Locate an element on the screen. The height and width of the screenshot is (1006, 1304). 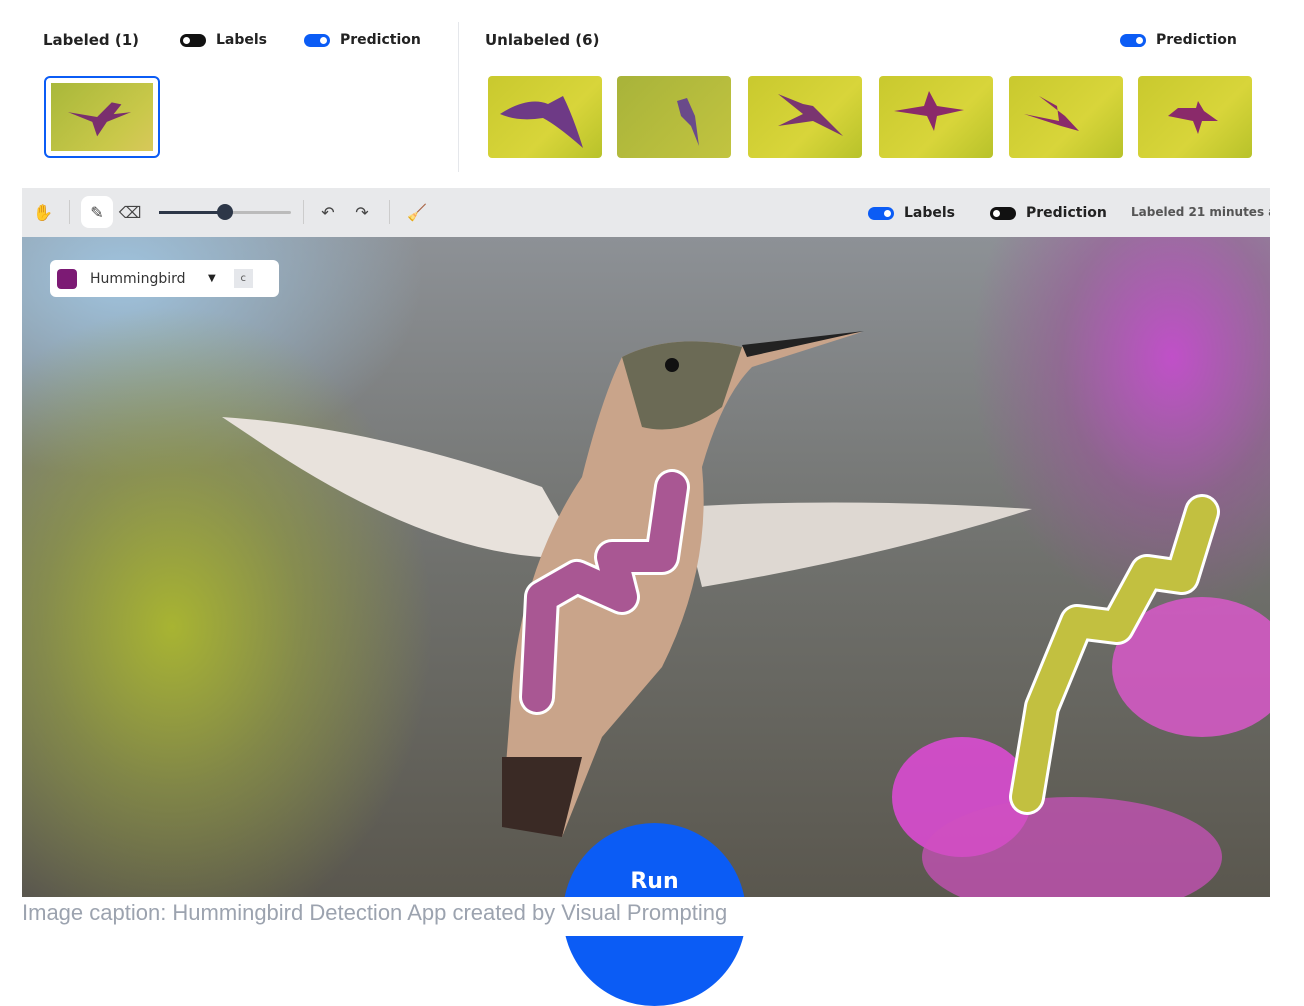
panel-divider is located at coordinates (458, 97).